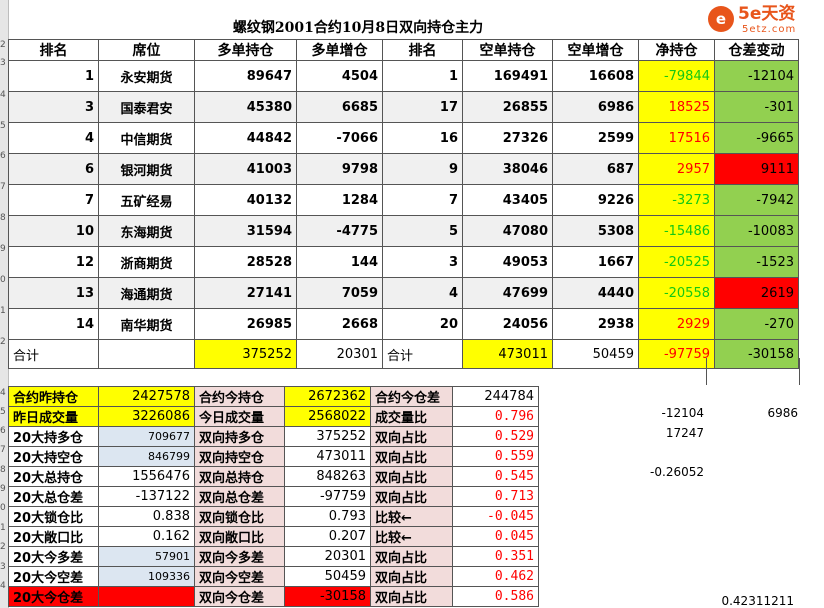  What do you see at coordinates (245, 107) in the screenshot?
I see `long-pos-cell: 45380` at bounding box center [245, 107].